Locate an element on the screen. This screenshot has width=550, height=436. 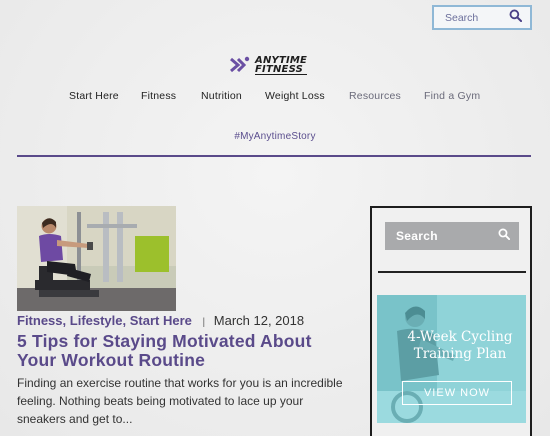
header-search-input: Search is located at coordinates (482, 17).